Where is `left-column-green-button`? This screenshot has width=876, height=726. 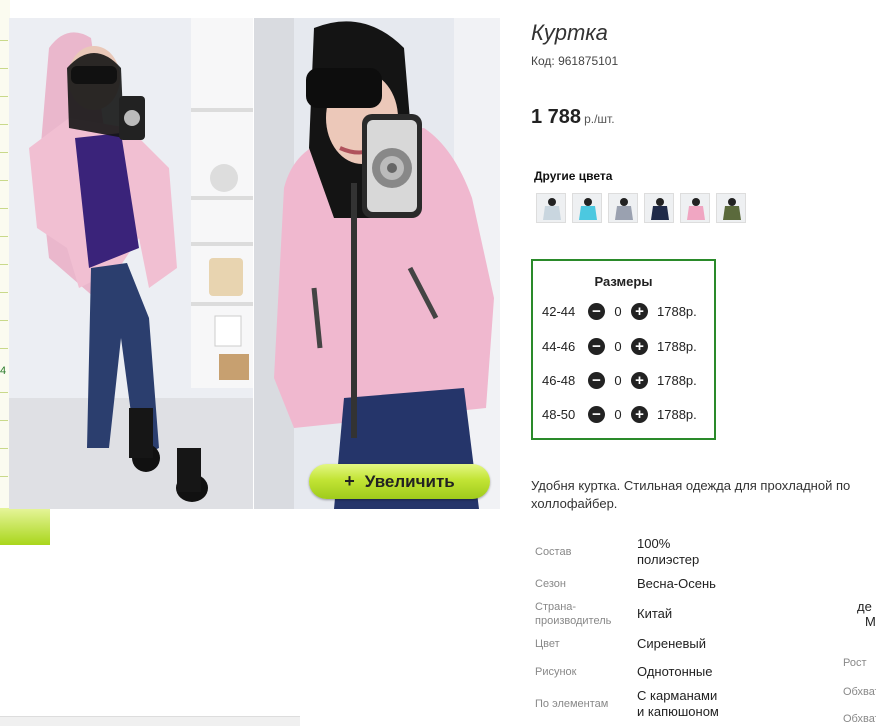
left-column-green-button is located at coordinates (25, 526).